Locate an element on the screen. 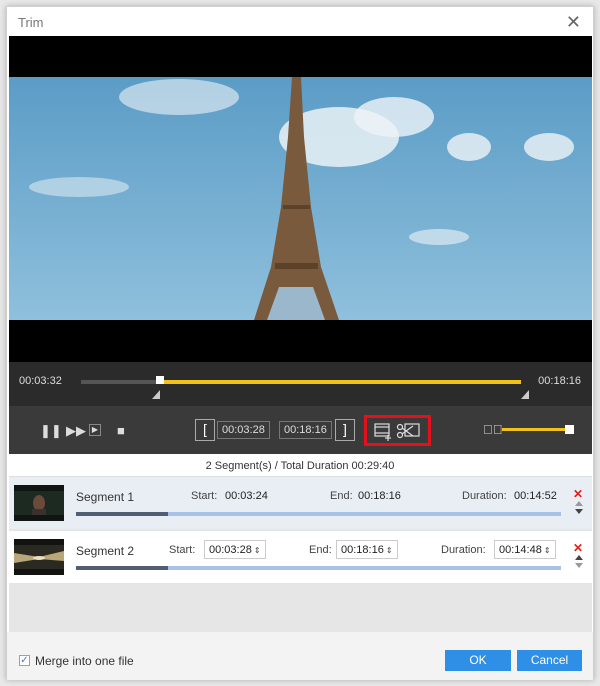 The width and height of the screenshot is (600, 686). fast-forward-icon: ▶▶ is located at coordinates (76, 431).